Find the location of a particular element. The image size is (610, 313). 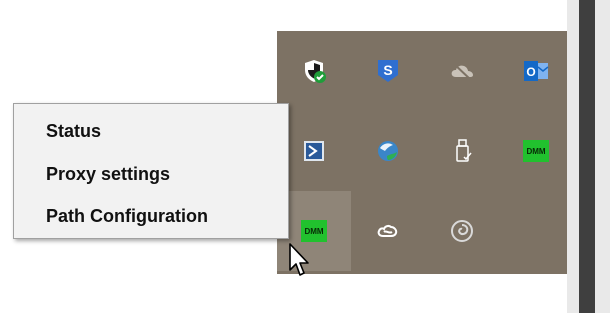

tray-item-outlook: O is located at coordinates (536, 71).